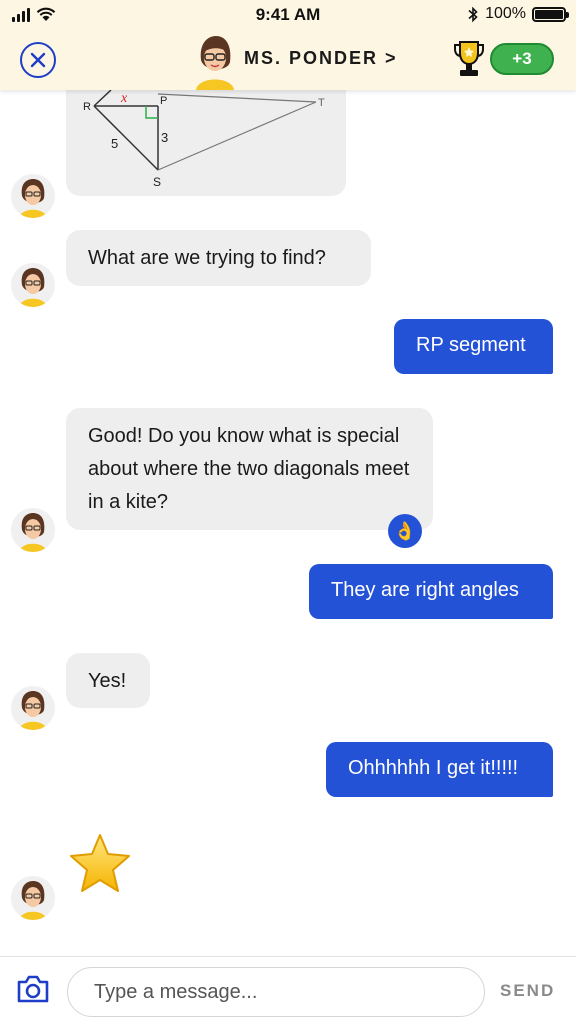 This screenshot has width=576, height=1024. I want to click on student-message: RP segment, so click(473, 346).